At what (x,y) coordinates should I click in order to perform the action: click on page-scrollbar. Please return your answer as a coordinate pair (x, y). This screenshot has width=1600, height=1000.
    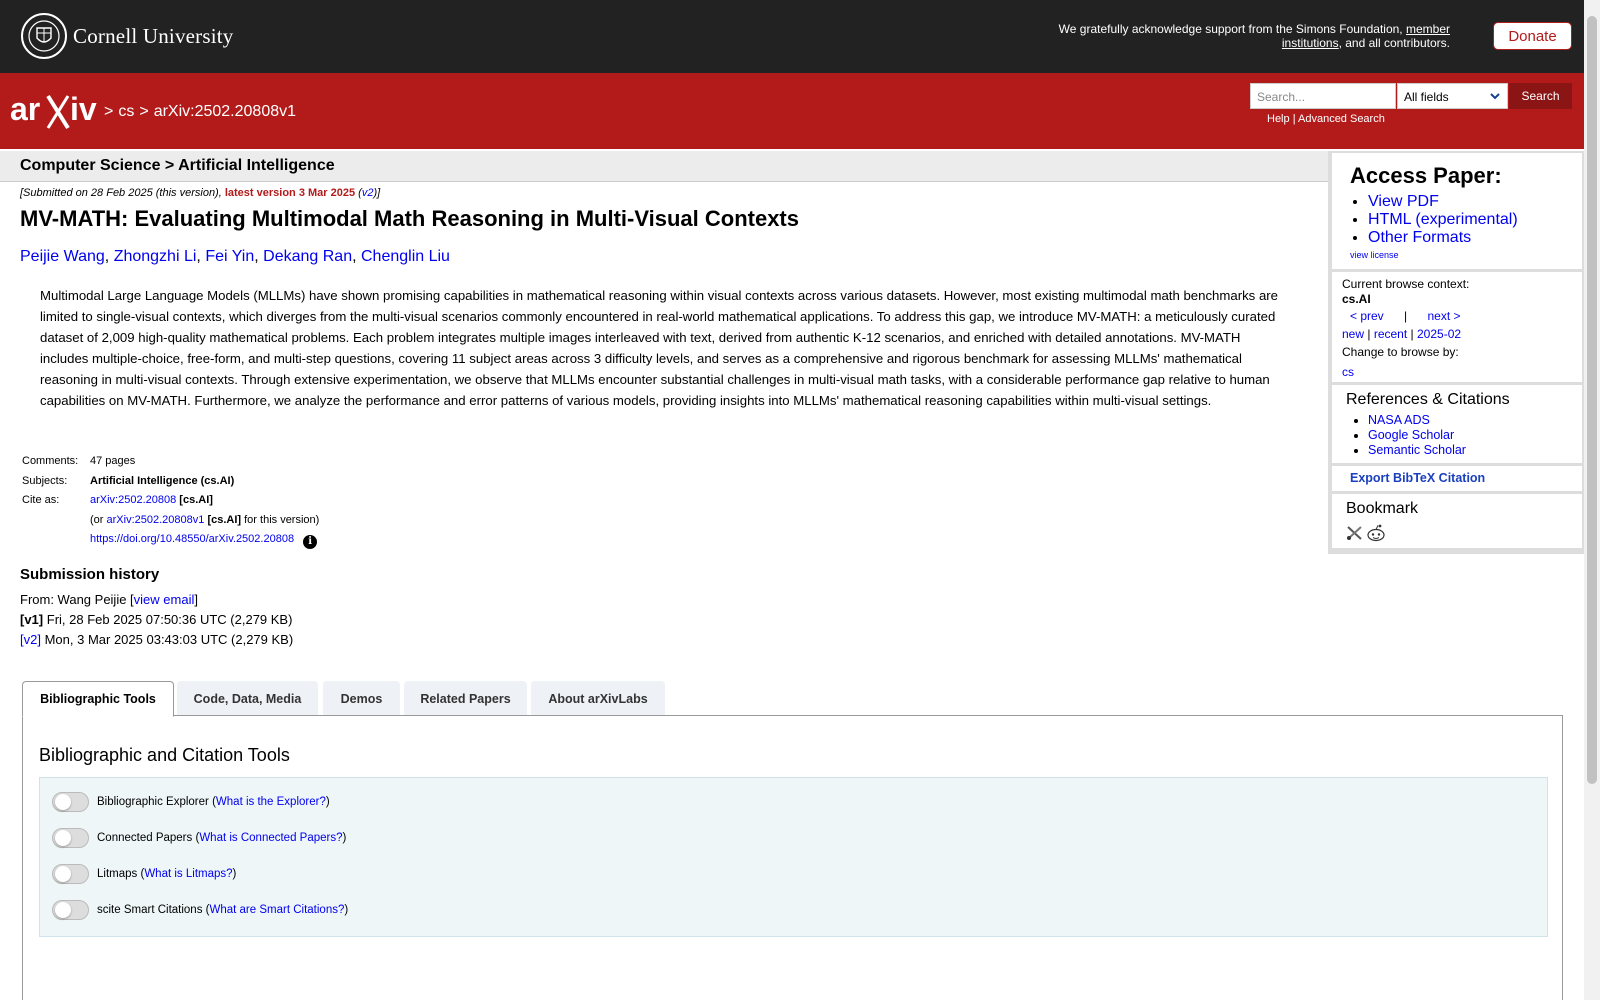
    Looking at the image, I should click on (1592, 500).